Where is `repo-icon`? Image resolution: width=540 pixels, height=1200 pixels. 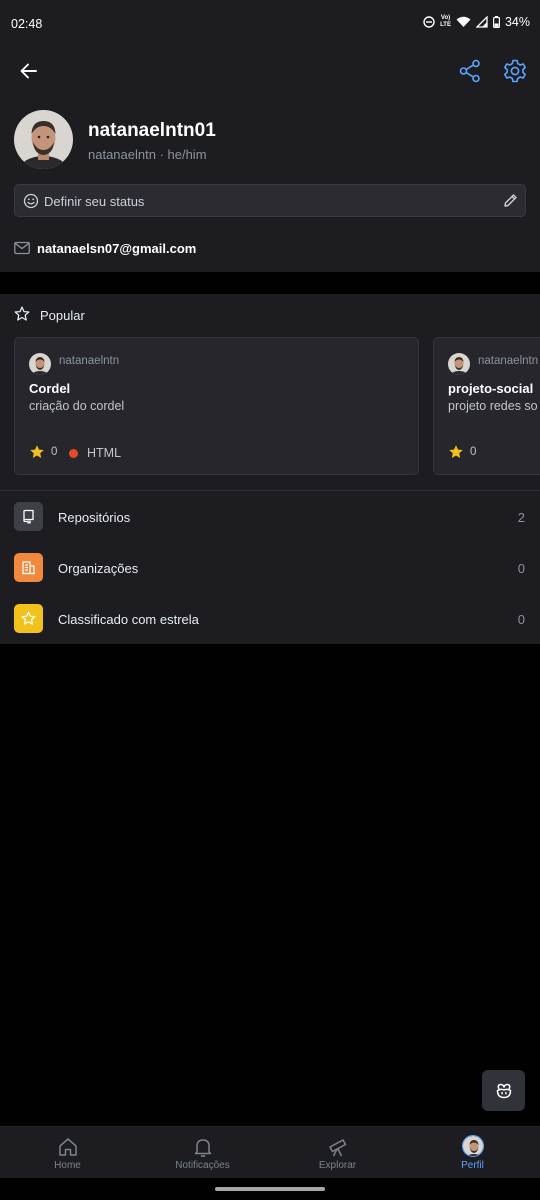 repo-icon is located at coordinates (28, 516).